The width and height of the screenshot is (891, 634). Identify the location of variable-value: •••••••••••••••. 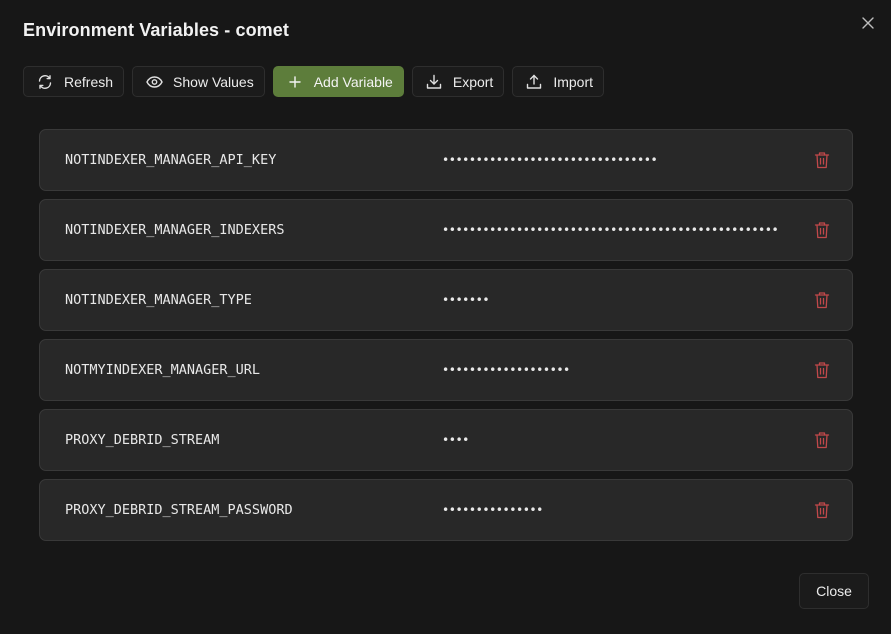
(492, 510).